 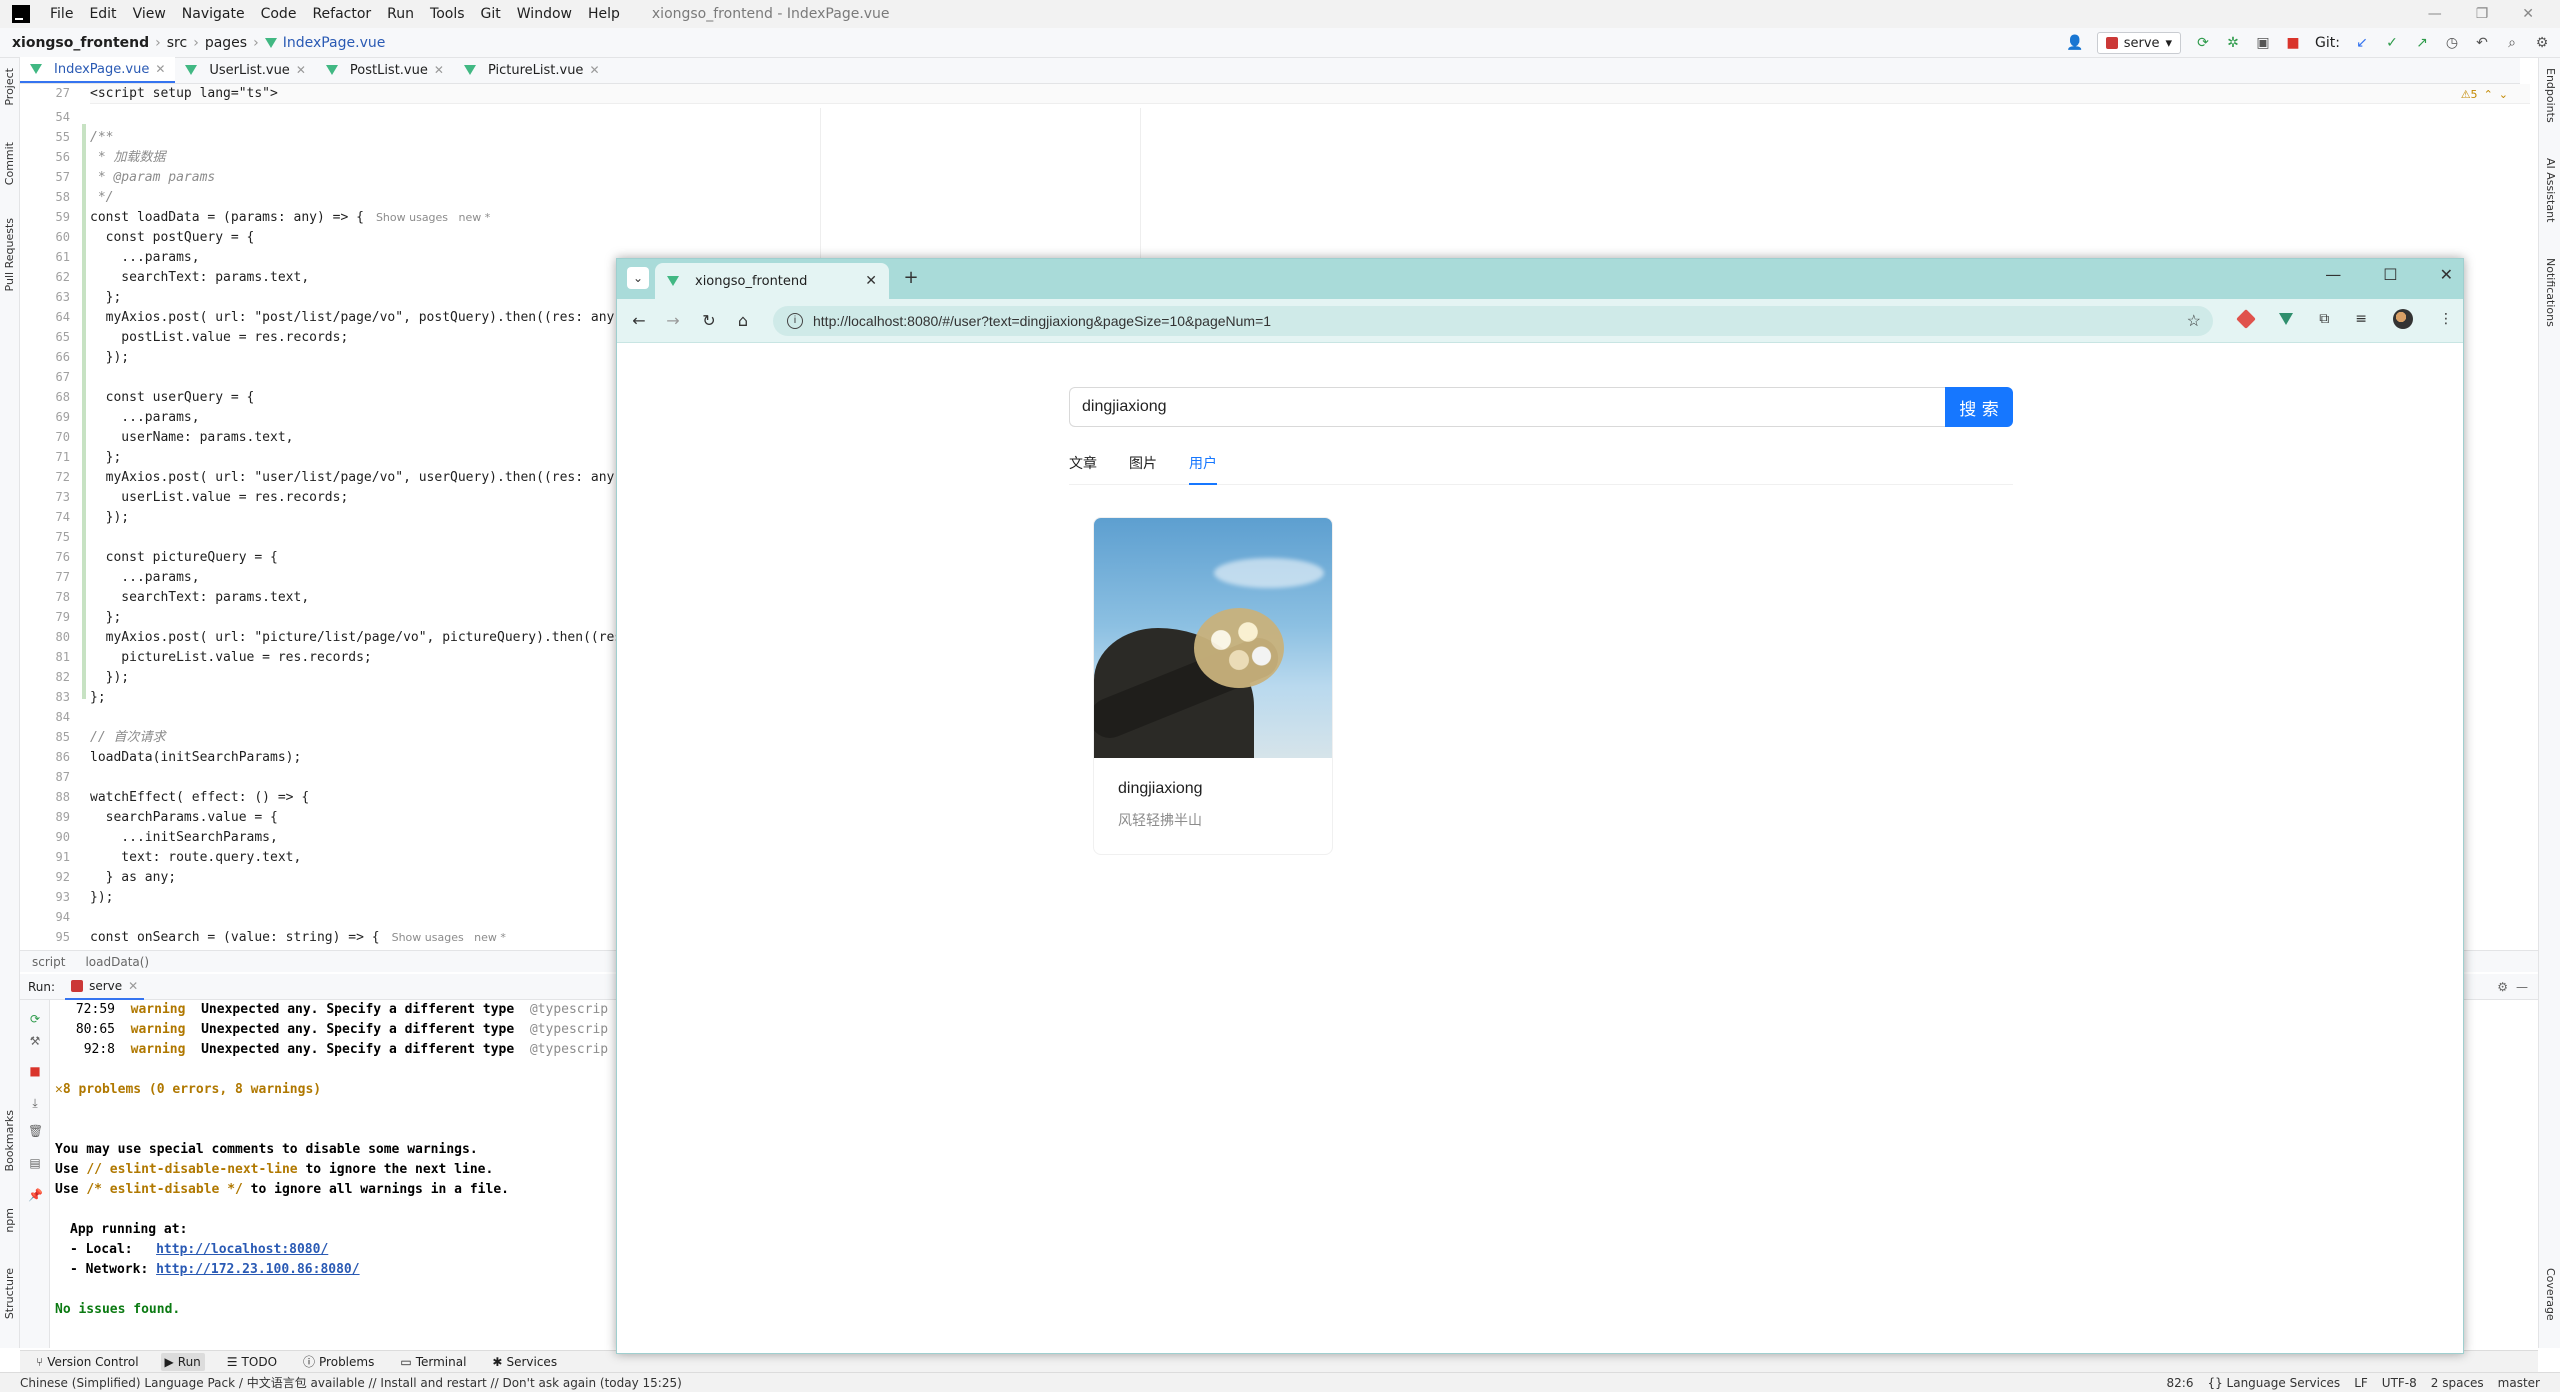 I want to click on debug-icon: ✲, so click(x=2233, y=43).